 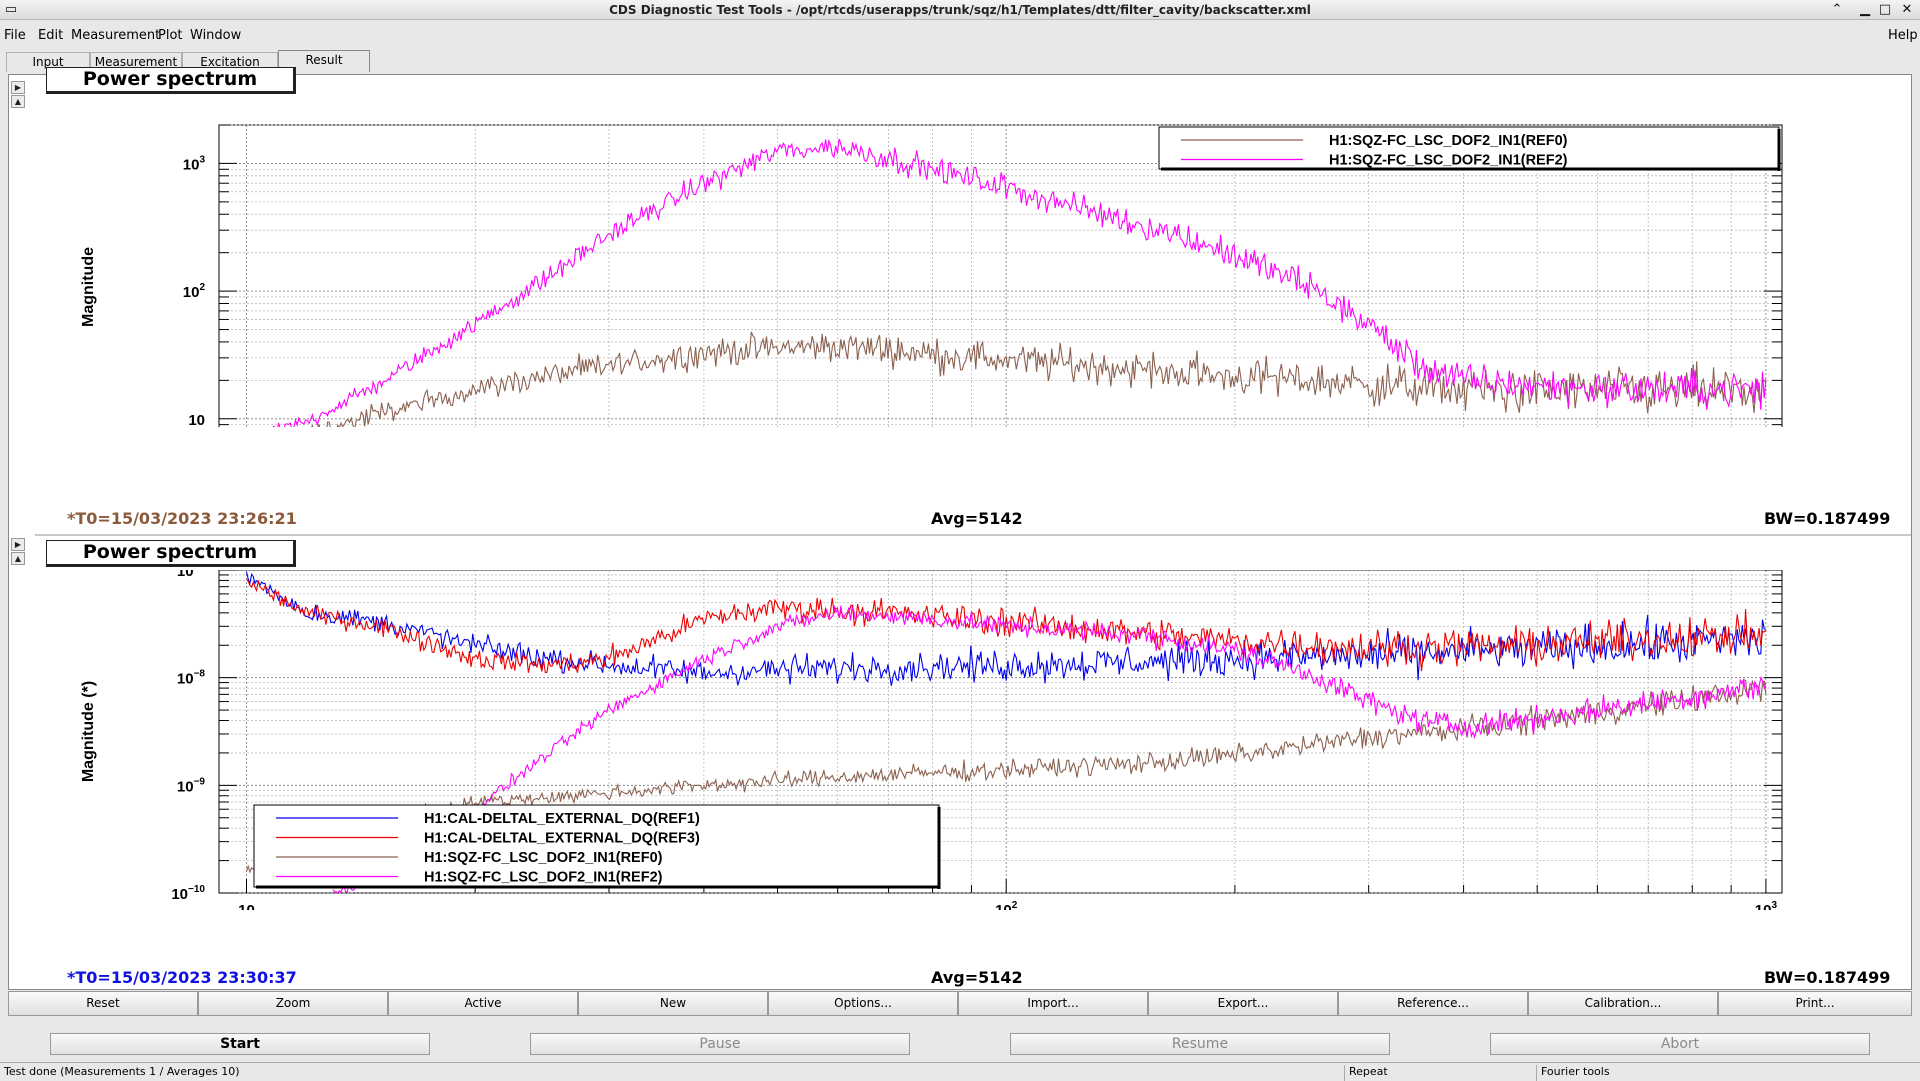 What do you see at coordinates (171, 80) in the screenshot?
I see `plot1-title: Power spectrum` at bounding box center [171, 80].